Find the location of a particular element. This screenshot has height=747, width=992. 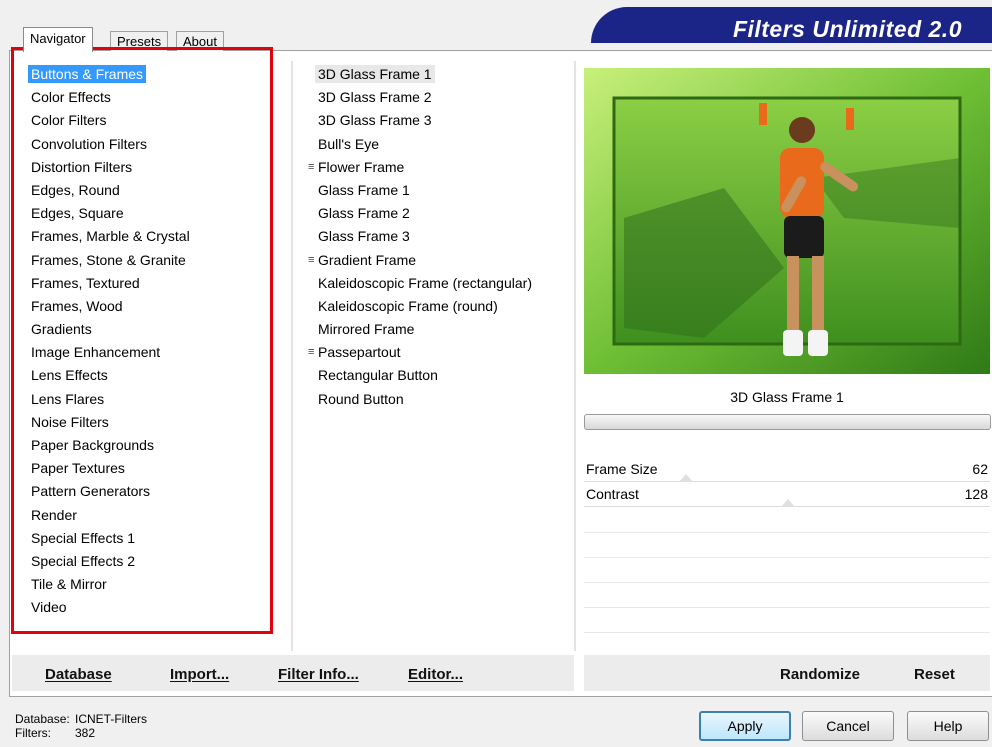

filter-item: ≡ Gradient Frame is located at coordinates (418, 260).